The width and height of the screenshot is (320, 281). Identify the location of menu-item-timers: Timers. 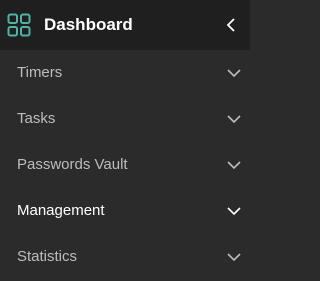
(125, 73).